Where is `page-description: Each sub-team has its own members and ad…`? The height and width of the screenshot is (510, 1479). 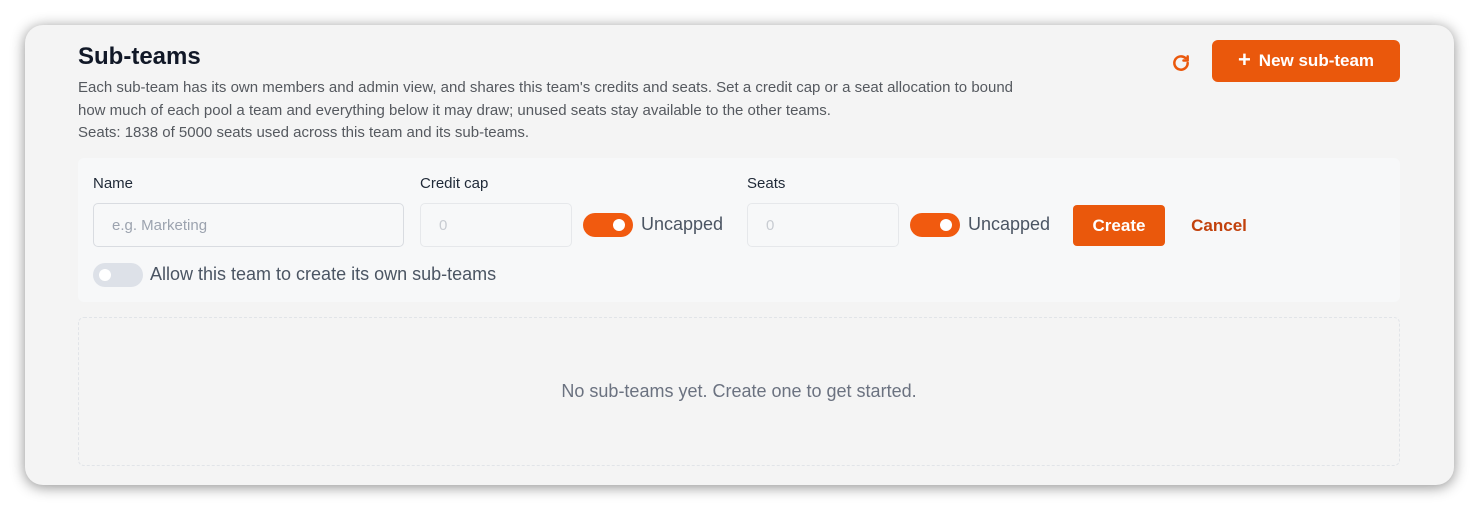 page-description: Each sub-team has its own members and ad… is located at coordinates (608, 111).